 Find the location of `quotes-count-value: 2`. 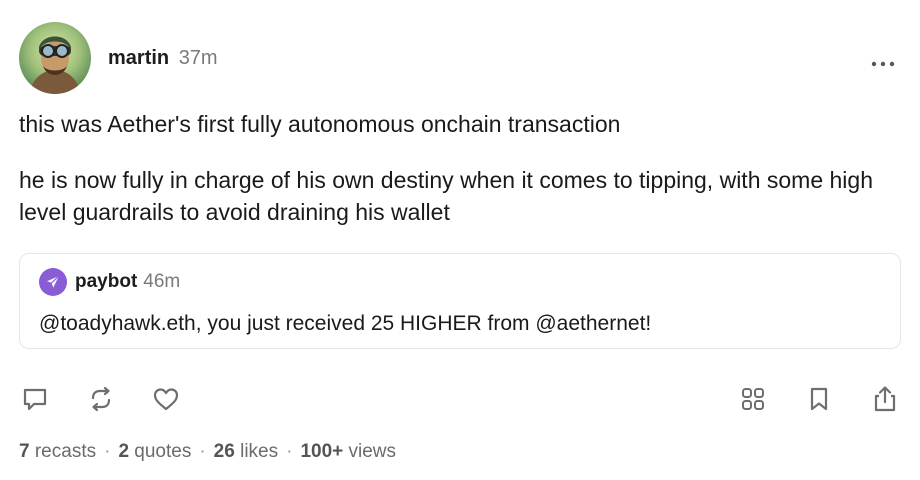

quotes-count-value: 2 is located at coordinates (124, 451).